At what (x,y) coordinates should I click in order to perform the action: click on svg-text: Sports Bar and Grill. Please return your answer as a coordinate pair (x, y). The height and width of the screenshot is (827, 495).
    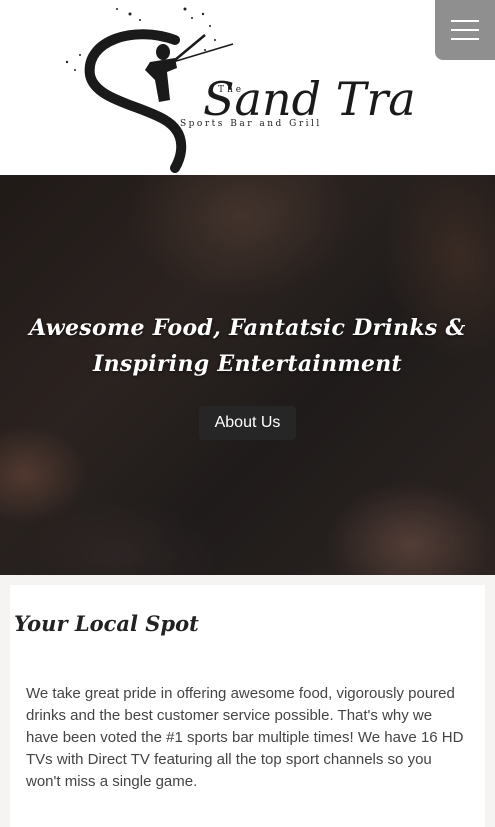
    Looking at the image, I should click on (251, 124).